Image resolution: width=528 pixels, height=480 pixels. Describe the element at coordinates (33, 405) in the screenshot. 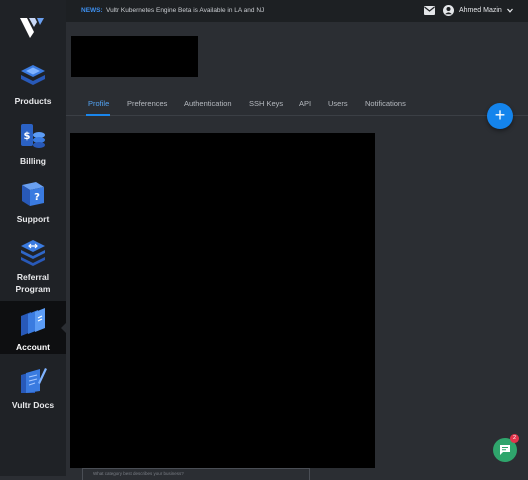

I see `sidebar-item-label: Vultr Docs` at that location.